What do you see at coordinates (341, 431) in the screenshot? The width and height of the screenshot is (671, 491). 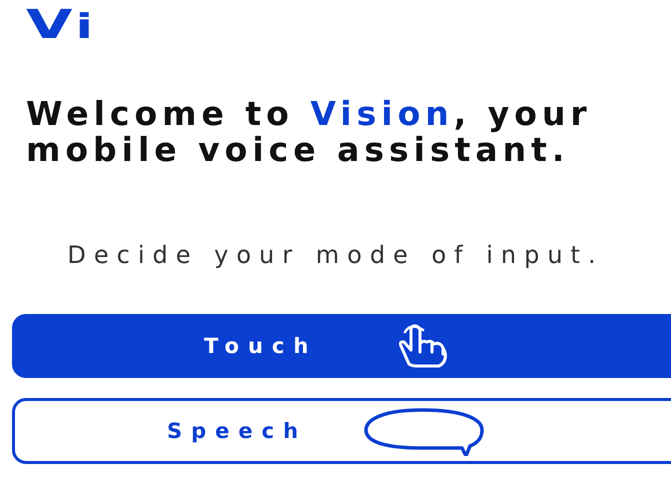 I see `speech-button: Speech` at bounding box center [341, 431].